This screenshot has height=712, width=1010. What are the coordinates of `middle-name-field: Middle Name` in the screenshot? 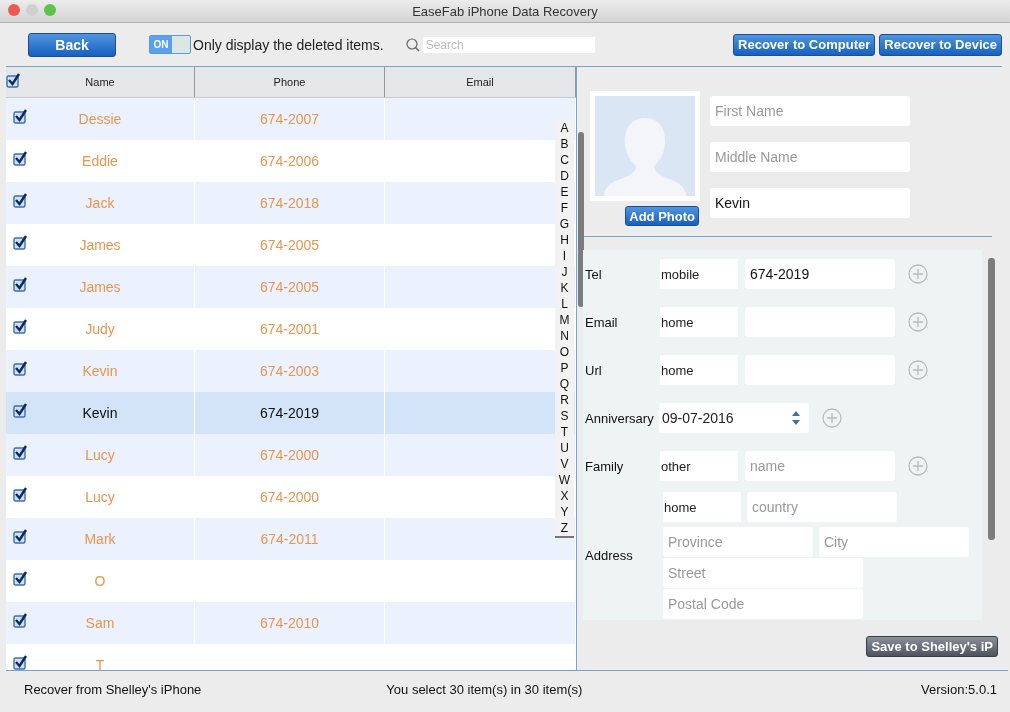 It's located at (810, 157).